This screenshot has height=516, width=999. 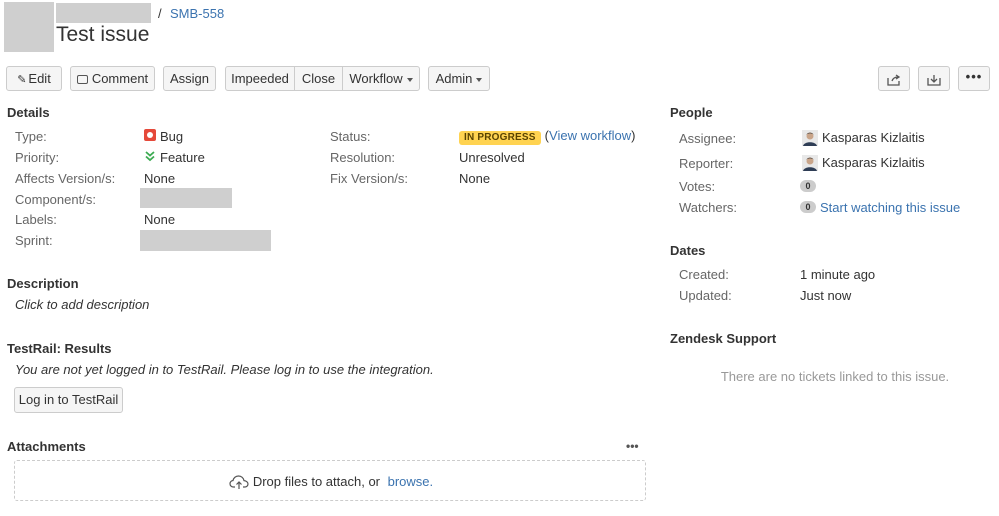 I want to click on priority-label: Priority:, so click(x=37, y=157).